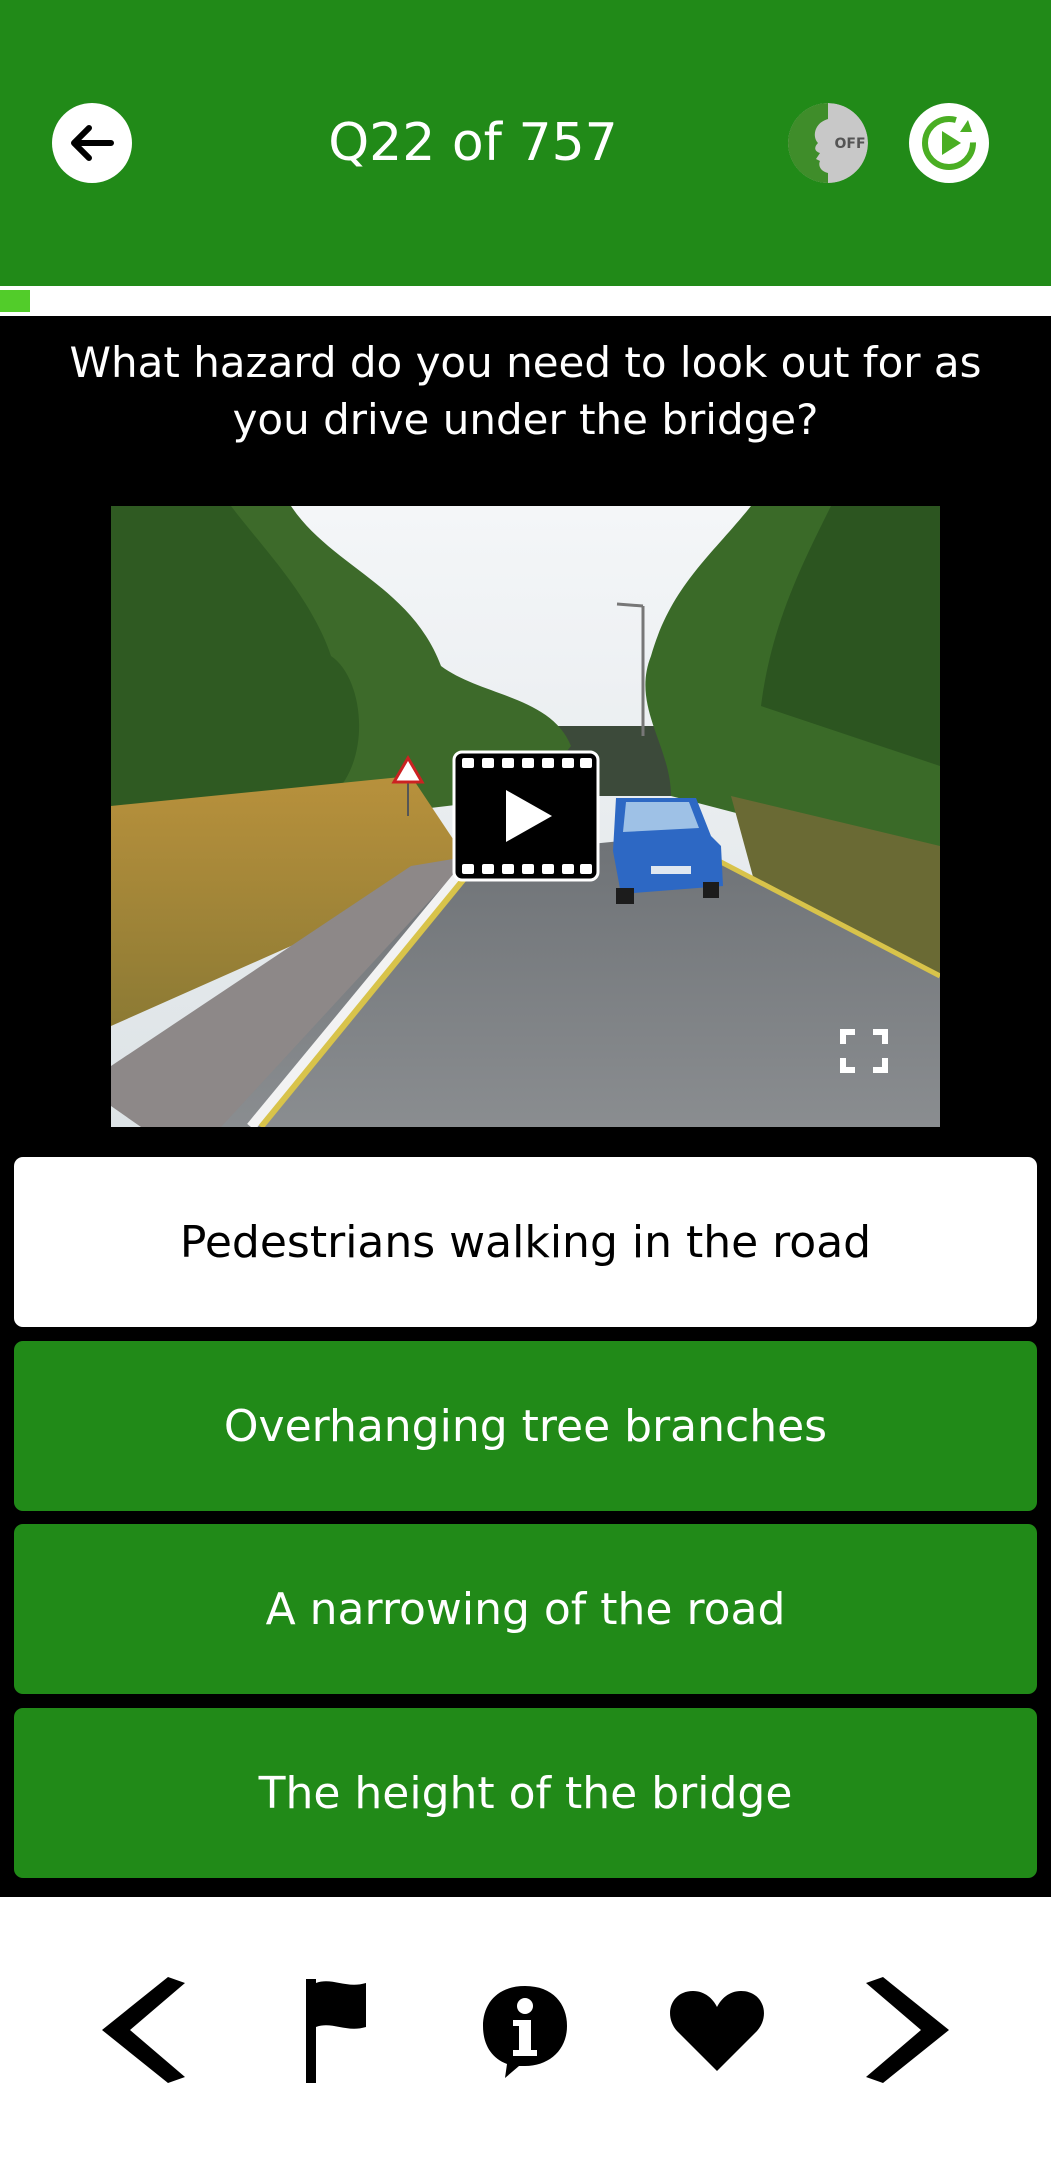  I want to click on previous-icon, so click(143, 2030).